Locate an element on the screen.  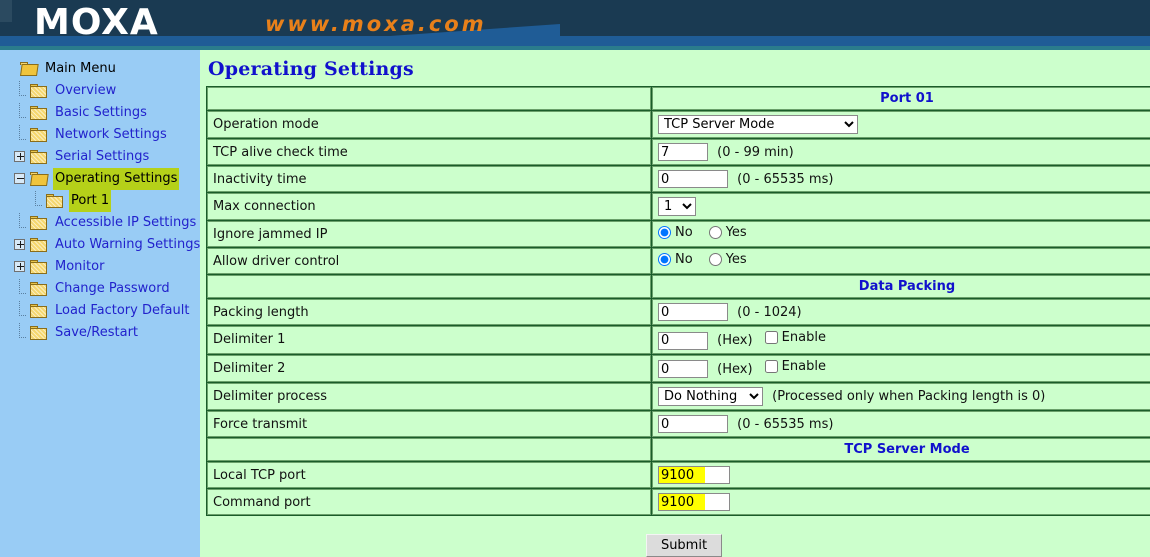
open-folder-icon is located at coordinates (39, 179).